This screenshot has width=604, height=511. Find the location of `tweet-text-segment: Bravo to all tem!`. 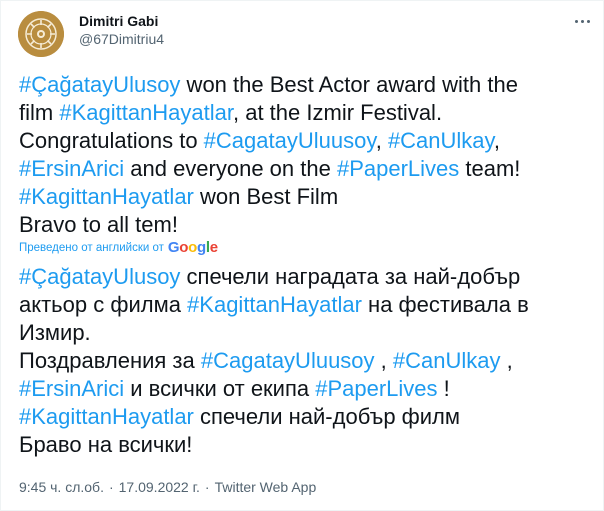

tweet-text-segment: Bravo to all tem! is located at coordinates (98, 224).